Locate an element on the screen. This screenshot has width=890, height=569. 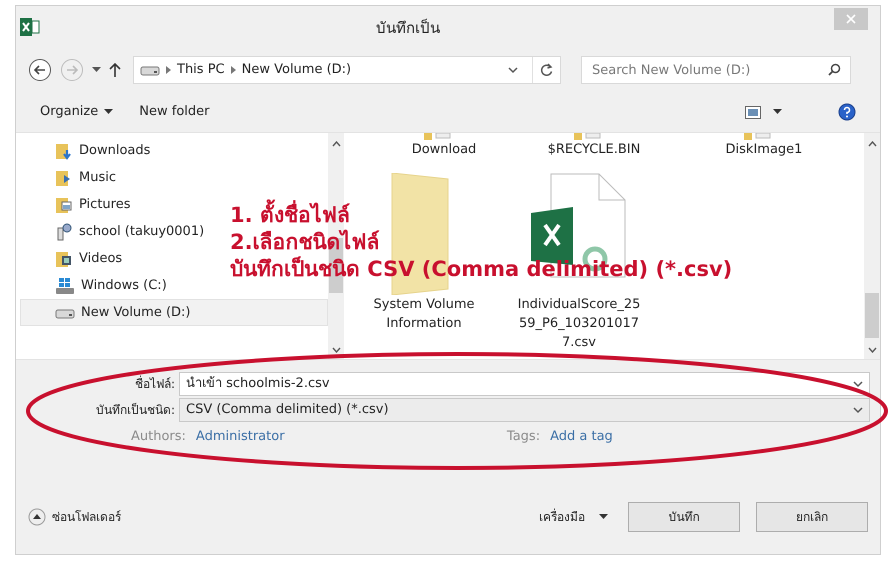
excel-logo-icon is located at coordinates (30, 27).